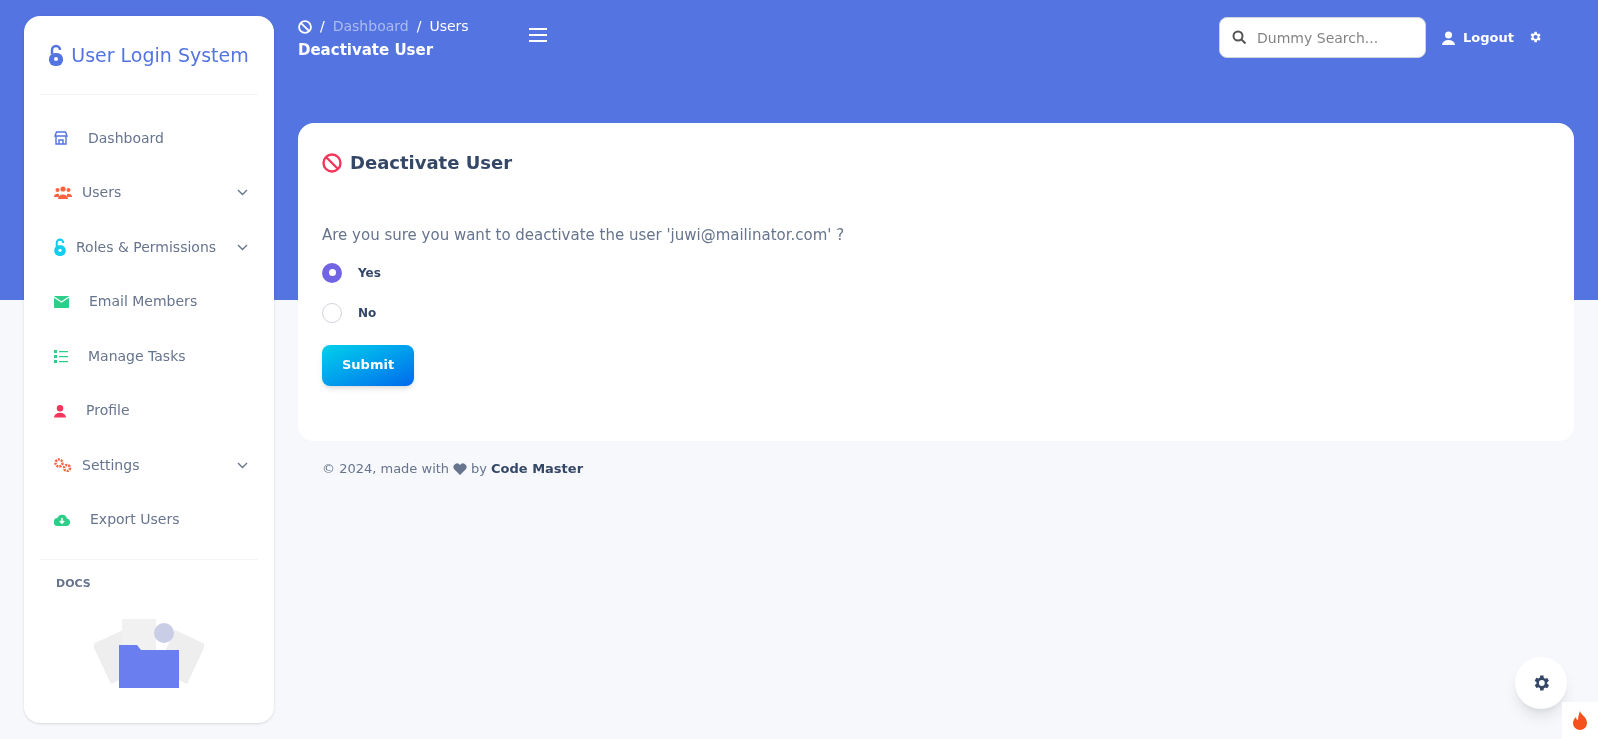 The width and height of the screenshot is (1598, 739). Describe the element at coordinates (61, 356) in the screenshot. I see `list-icon` at that location.